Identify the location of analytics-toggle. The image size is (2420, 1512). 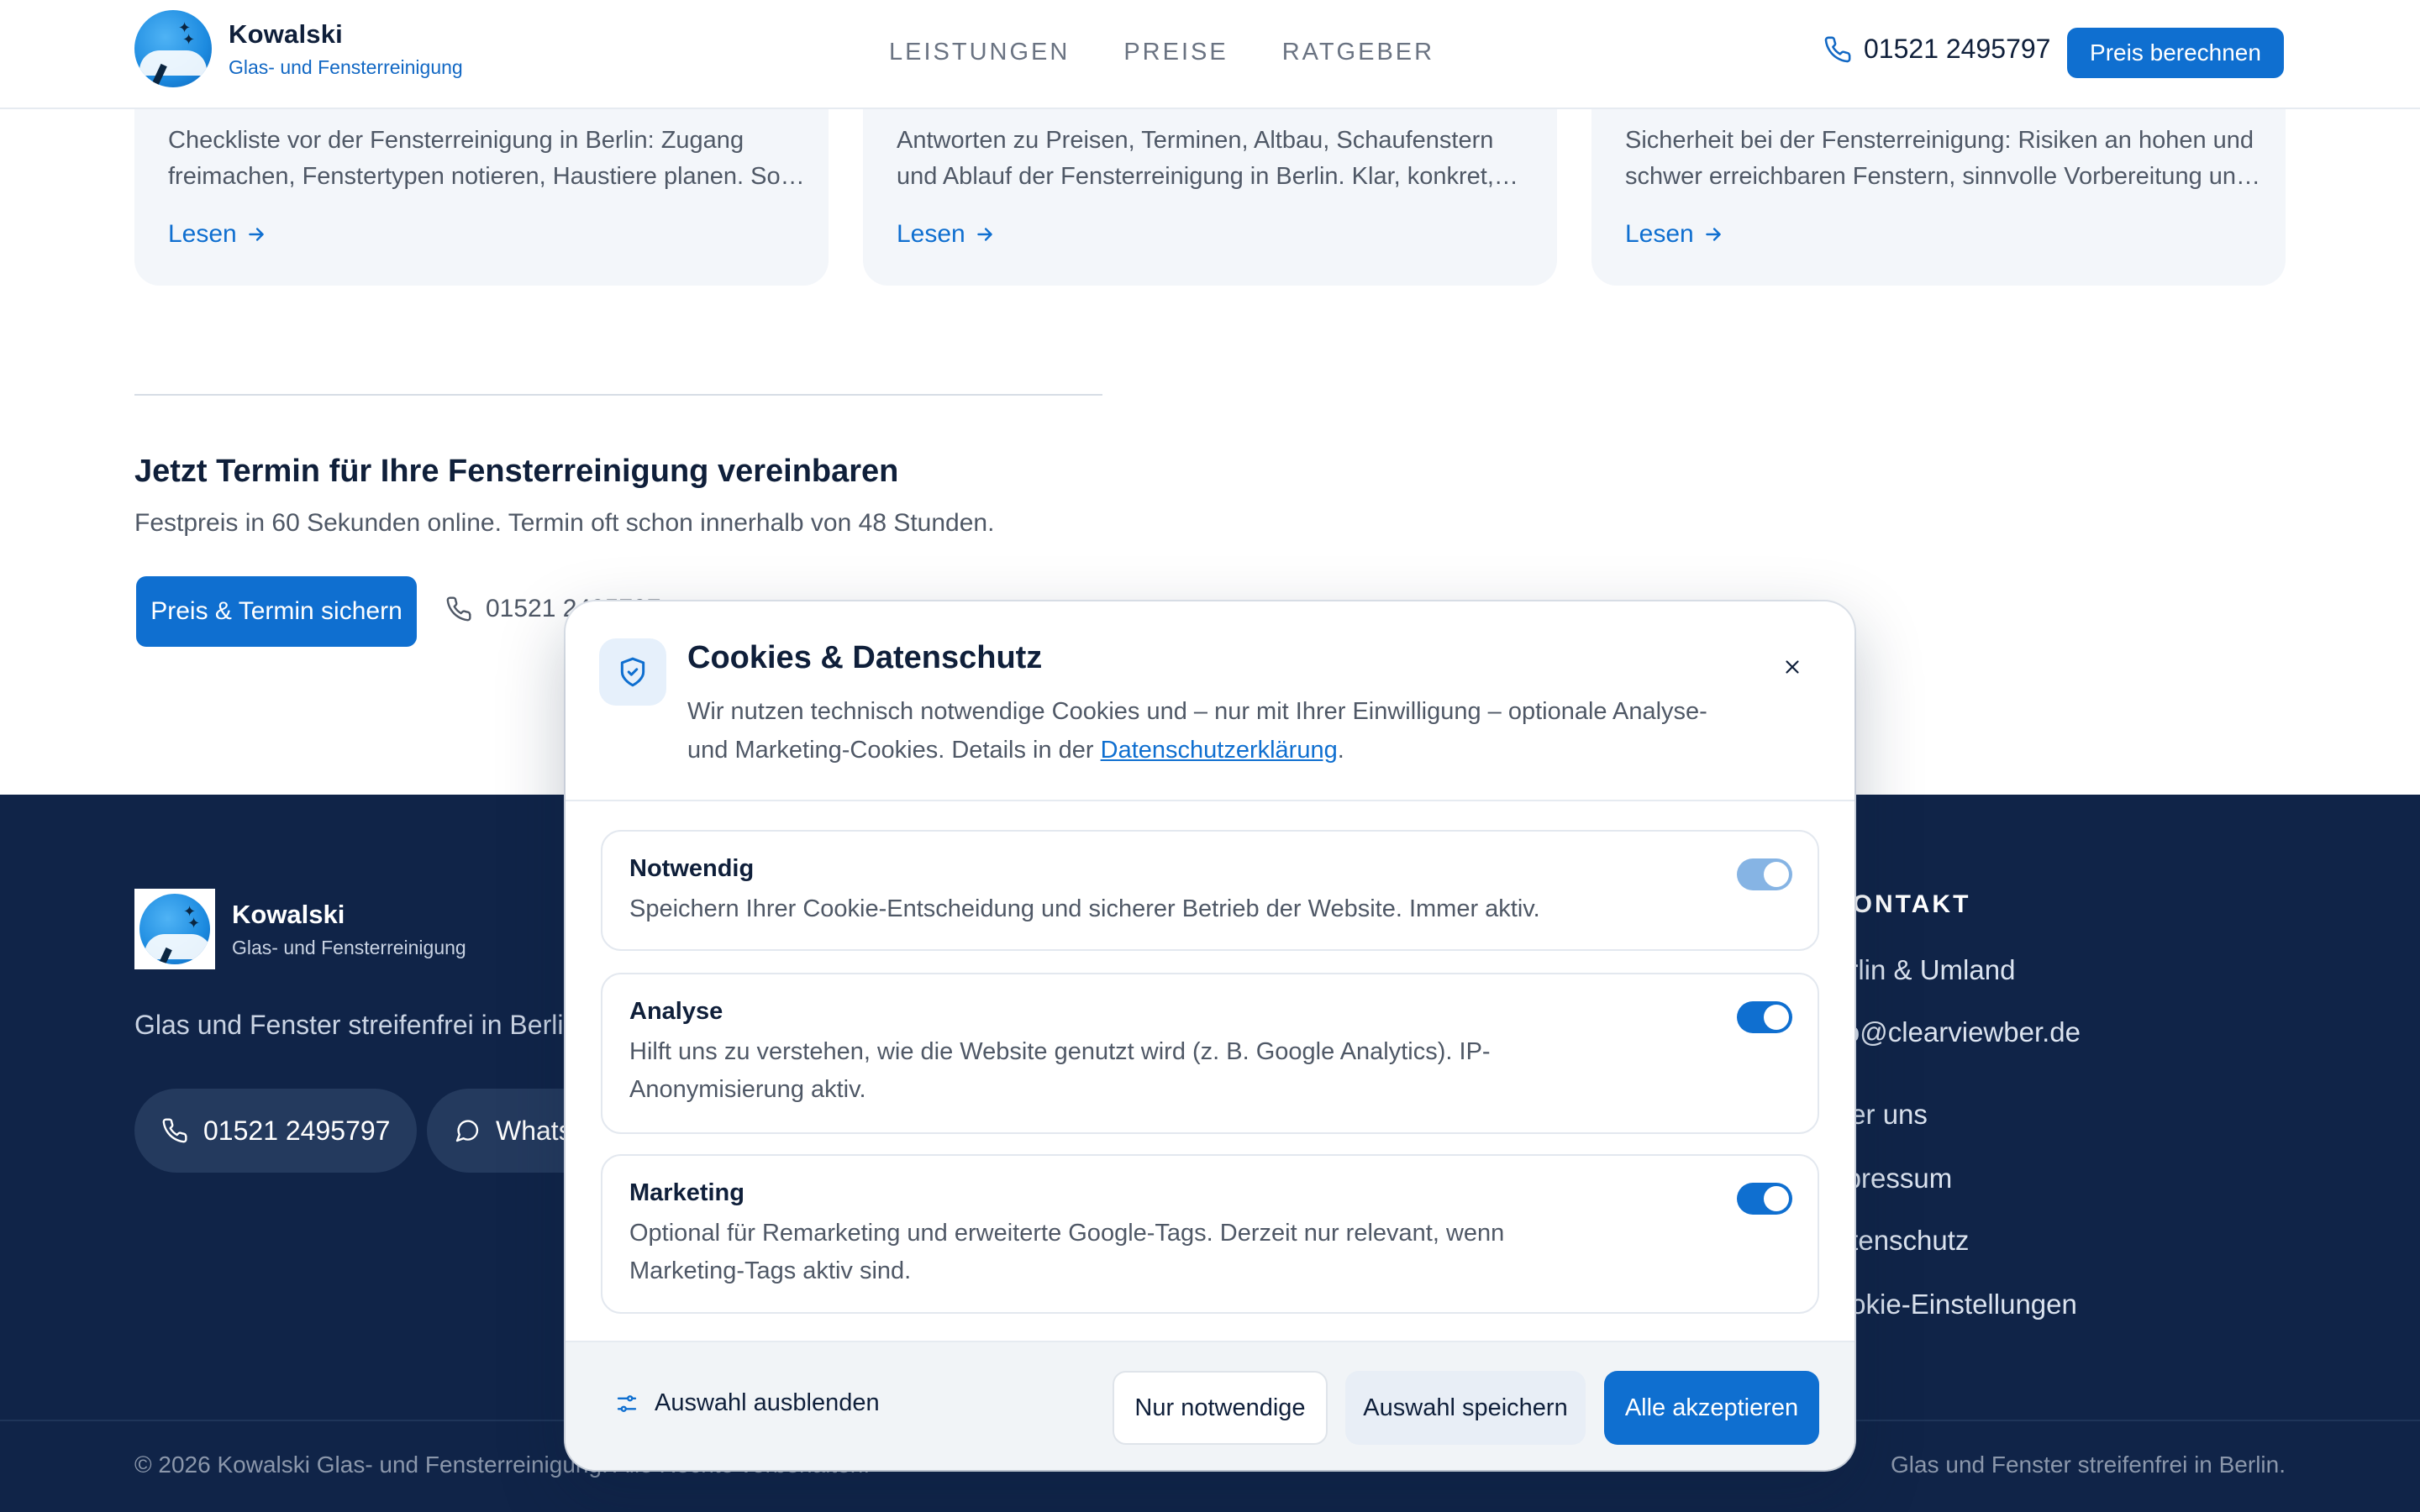
(1764, 1017).